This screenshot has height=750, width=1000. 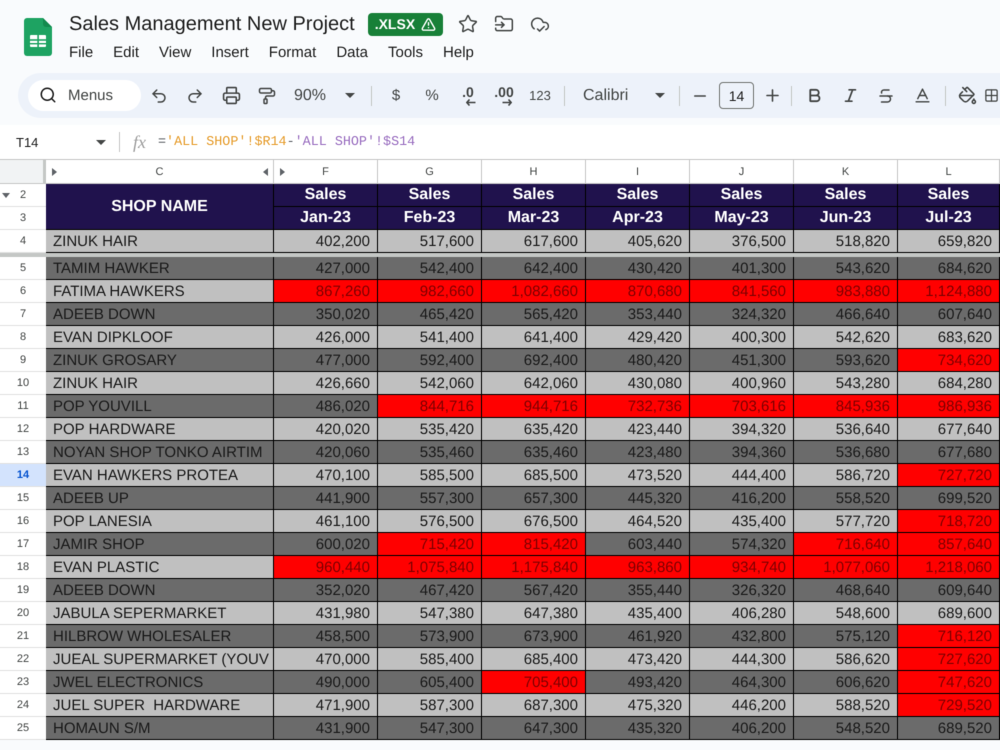 What do you see at coordinates (638, 172) in the screenshot?
I see `column-header: I` at bounding box center [638, 172].